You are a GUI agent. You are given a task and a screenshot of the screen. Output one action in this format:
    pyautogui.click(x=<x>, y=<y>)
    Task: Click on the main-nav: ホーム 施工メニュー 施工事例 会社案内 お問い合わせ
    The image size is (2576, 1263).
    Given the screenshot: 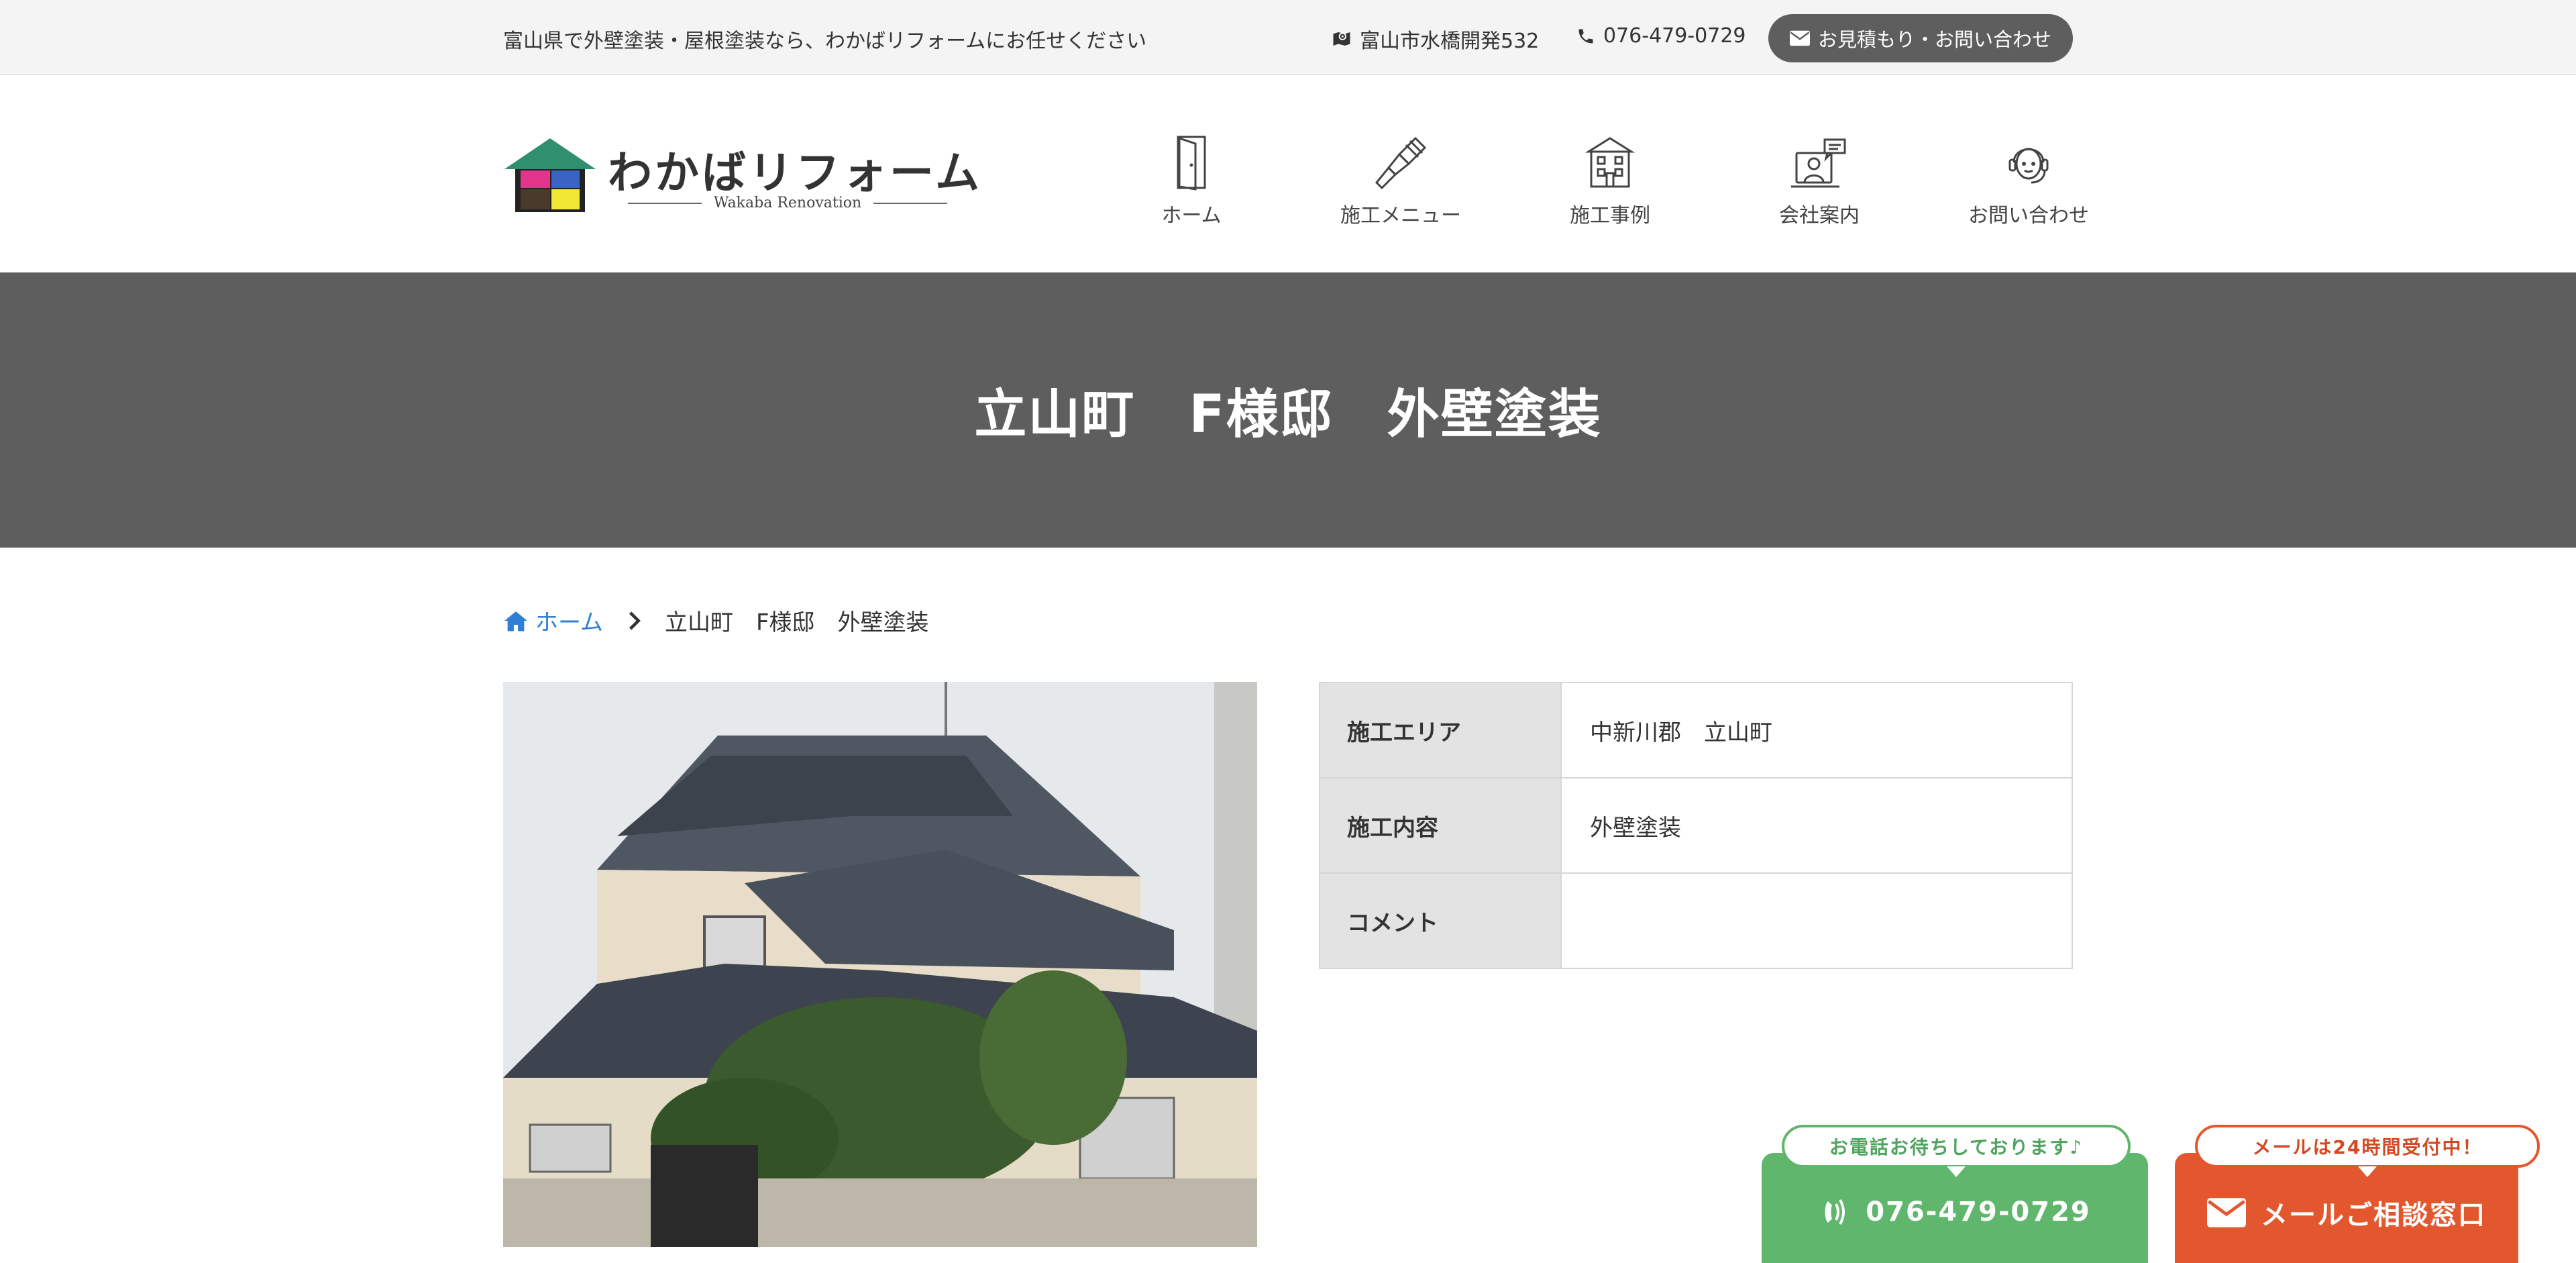 What is the action you would take?
    pyautogui.click(x=1610, y=180)
    